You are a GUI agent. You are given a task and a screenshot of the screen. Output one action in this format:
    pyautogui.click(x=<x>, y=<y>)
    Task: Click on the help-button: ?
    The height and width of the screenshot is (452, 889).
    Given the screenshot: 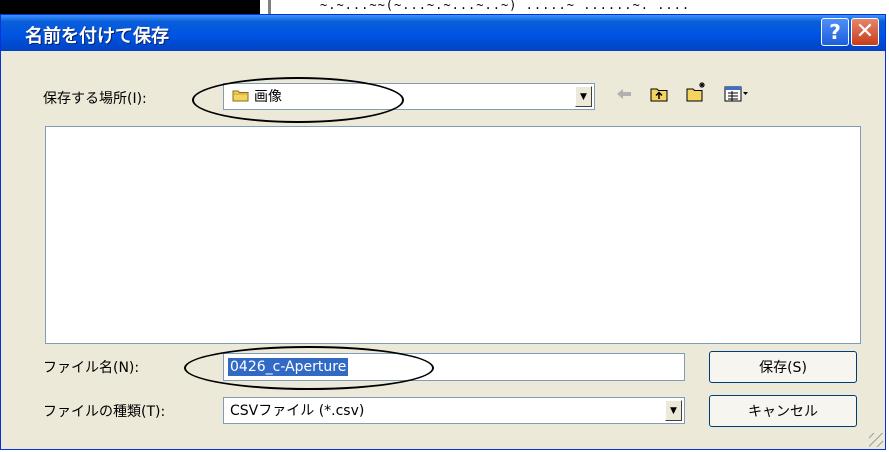 What is the action you would take?
    pyautogui.click(x=835, y=32)
    